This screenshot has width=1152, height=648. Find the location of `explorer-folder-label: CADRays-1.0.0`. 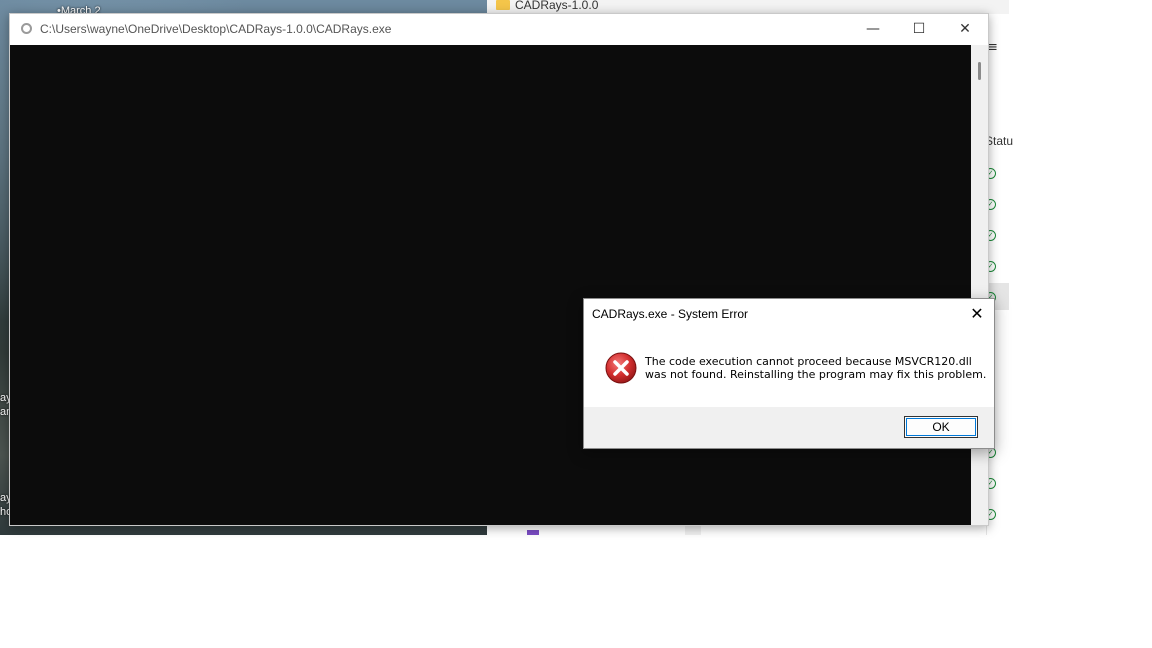

explorer-folder-label: CADRays-1.0.0 is located at coordinates (557, 6).